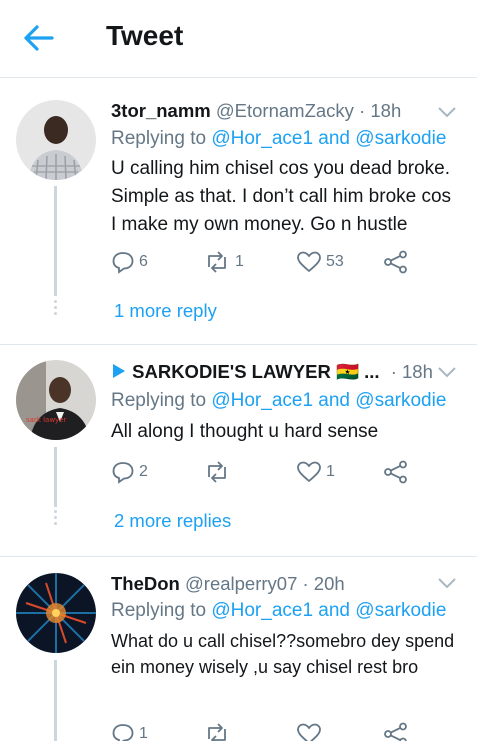  I want to click on avatar: sark lawyer, so click(56, 400).